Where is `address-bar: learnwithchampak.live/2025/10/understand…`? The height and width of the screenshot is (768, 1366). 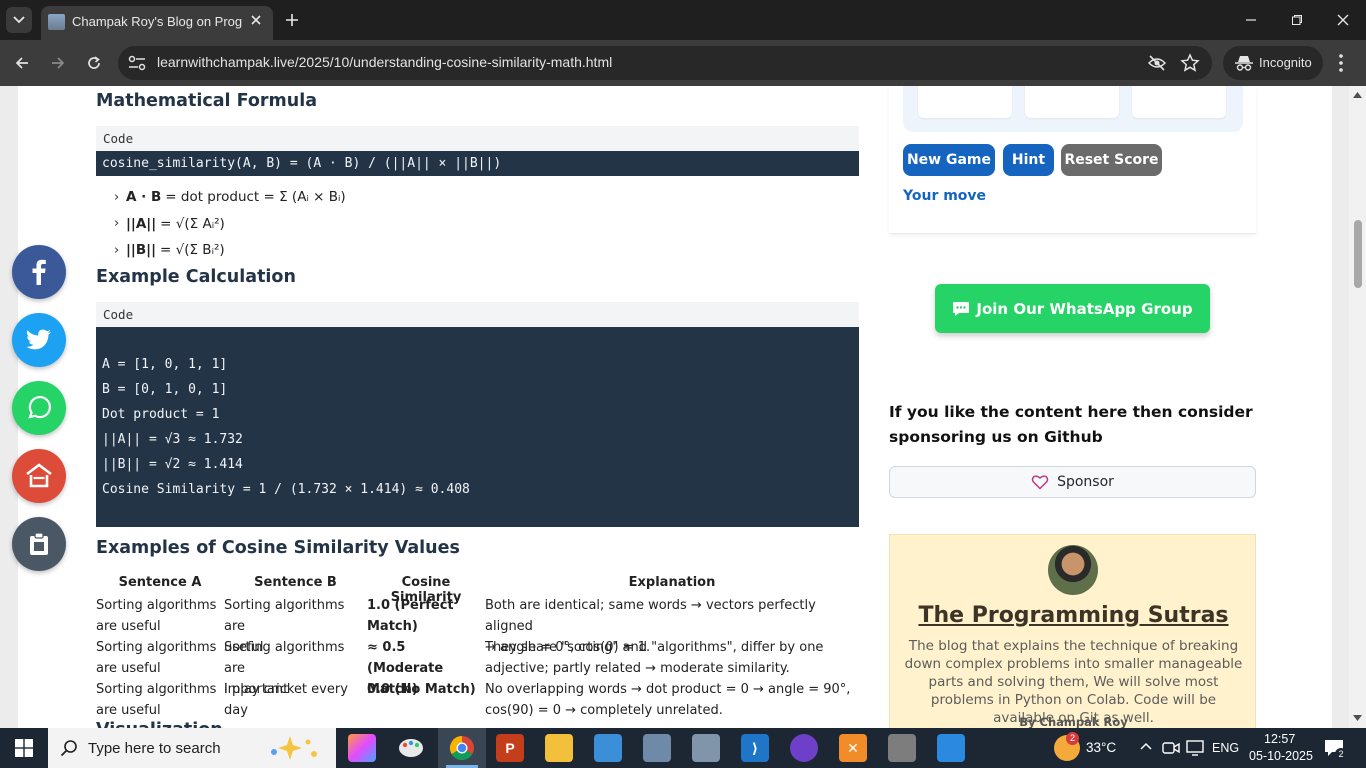
address-bar: learnwithchampak.live/2025/10/understand… is located at coordinates (665, 63).